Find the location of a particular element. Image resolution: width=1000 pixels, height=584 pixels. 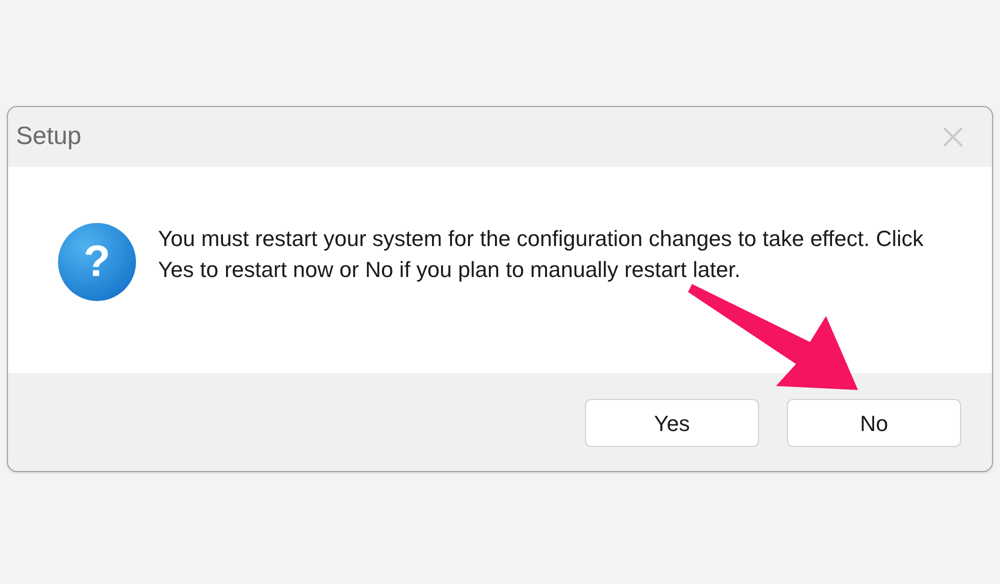

dialog-button: No is located at coordinates (874, 423).